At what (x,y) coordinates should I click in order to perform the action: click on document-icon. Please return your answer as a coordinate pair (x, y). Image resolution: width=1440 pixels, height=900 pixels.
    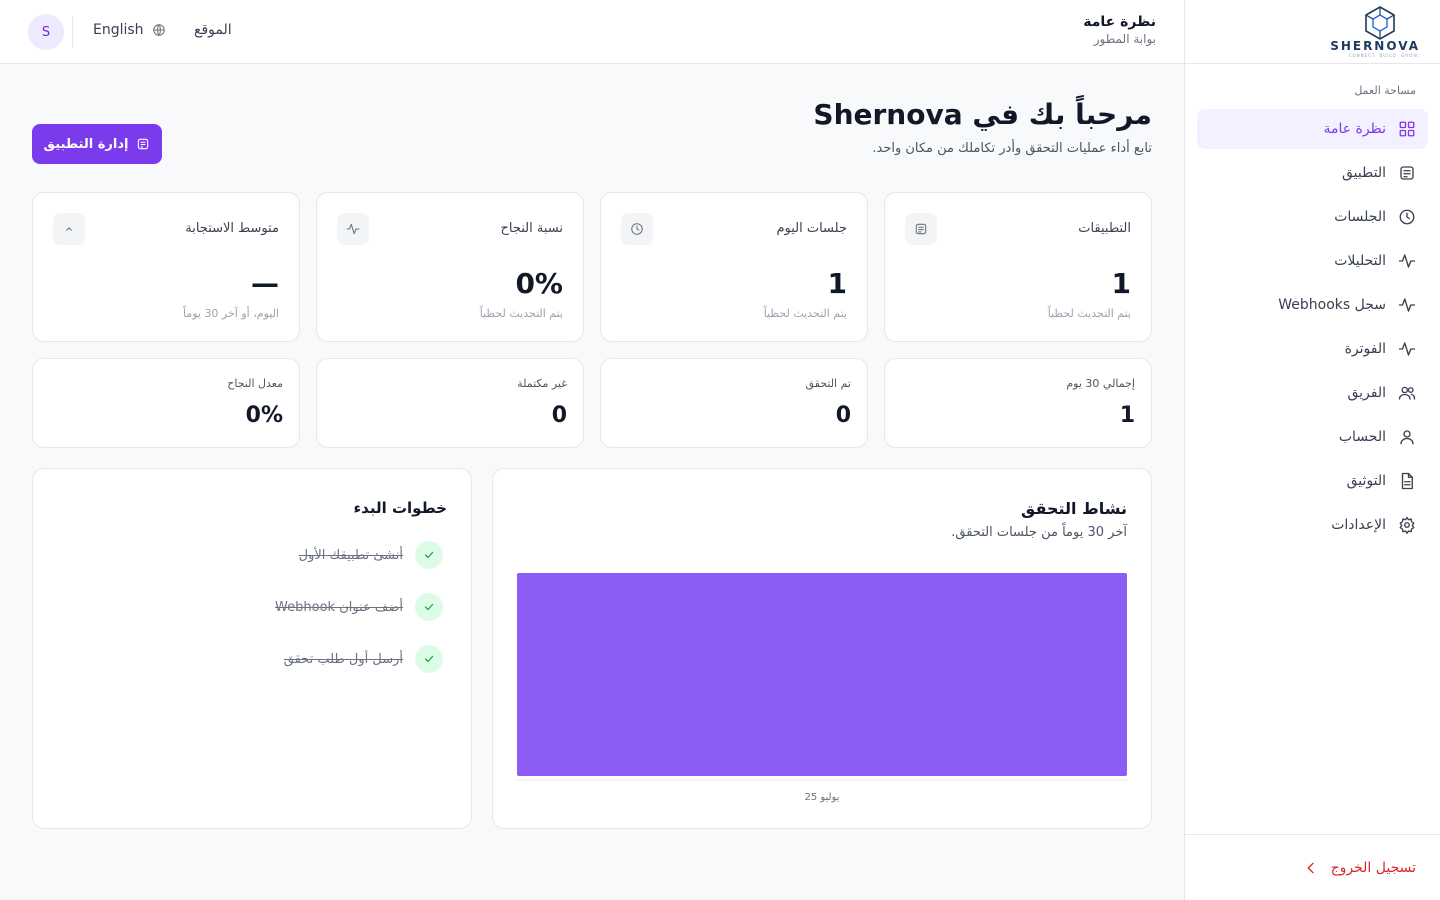
    Looking at the image, I should click on (1407, 481).